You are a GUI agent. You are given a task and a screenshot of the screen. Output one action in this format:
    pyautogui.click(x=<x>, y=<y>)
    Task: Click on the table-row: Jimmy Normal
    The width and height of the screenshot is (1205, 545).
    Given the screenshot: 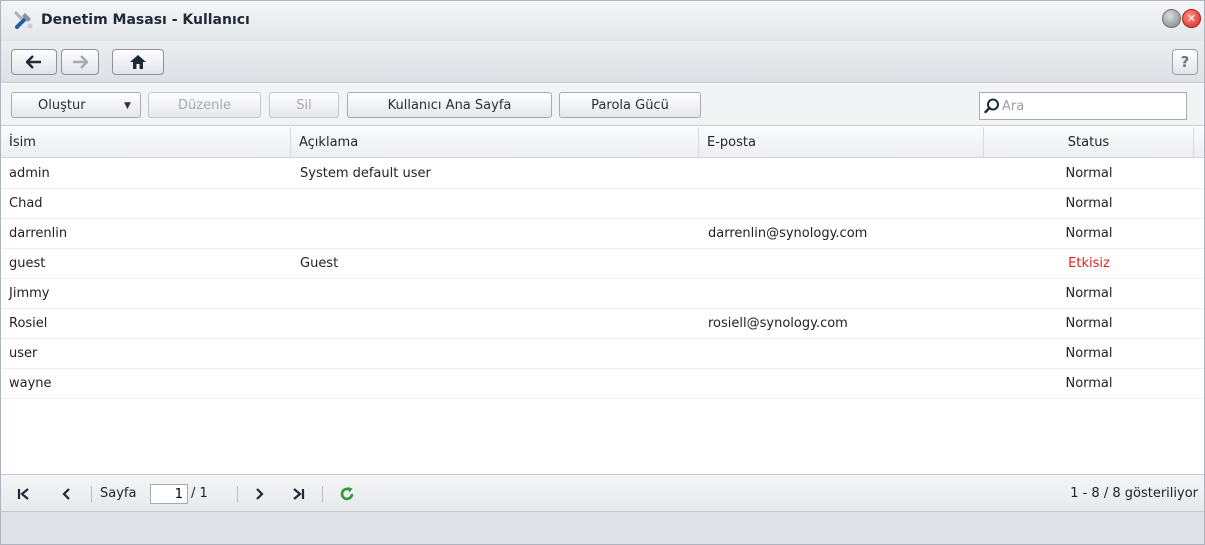 What is the action you would take?
    pyautogui.click(x=602, y=294)
    